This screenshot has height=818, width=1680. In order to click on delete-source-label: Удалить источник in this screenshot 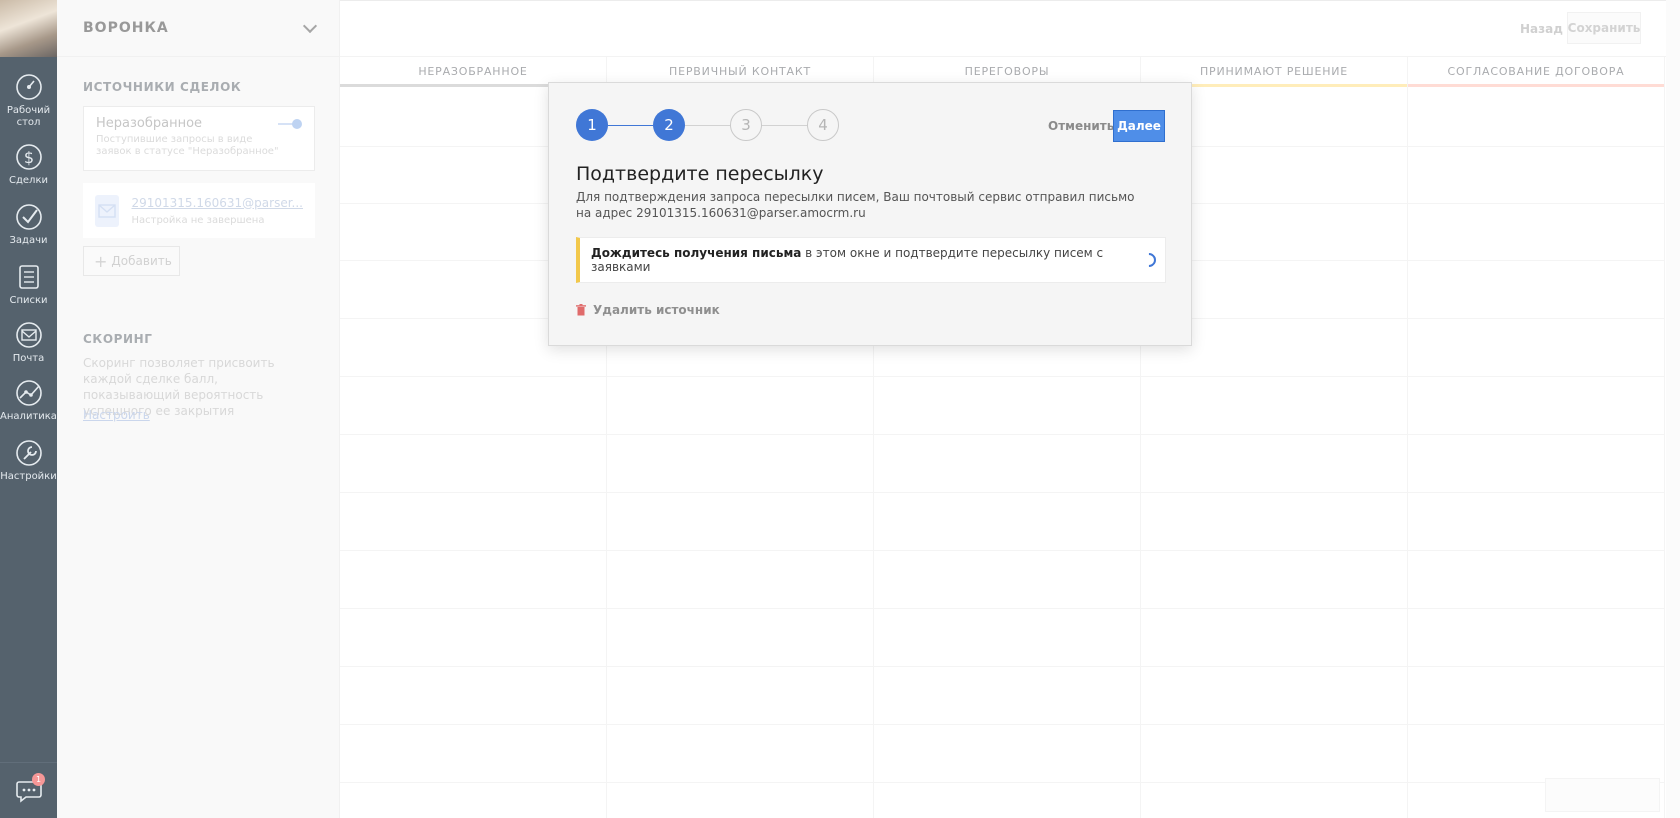, I will do `click(656, 310)`.